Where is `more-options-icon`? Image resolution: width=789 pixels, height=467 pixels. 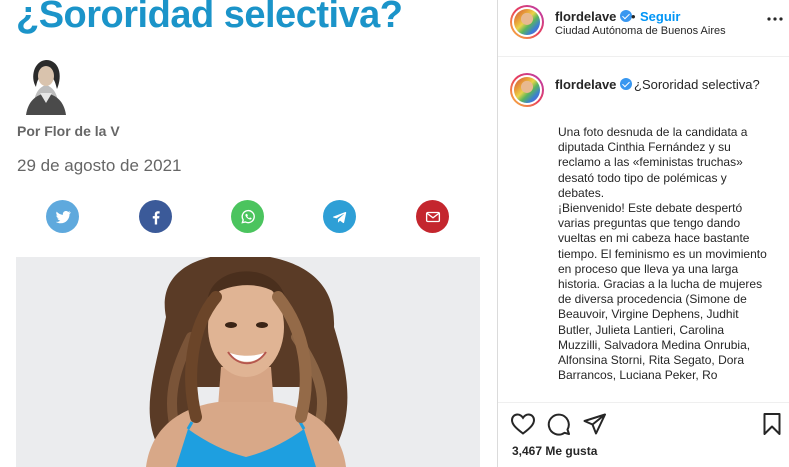 more-options-icon is located at coordinates (775, 19).